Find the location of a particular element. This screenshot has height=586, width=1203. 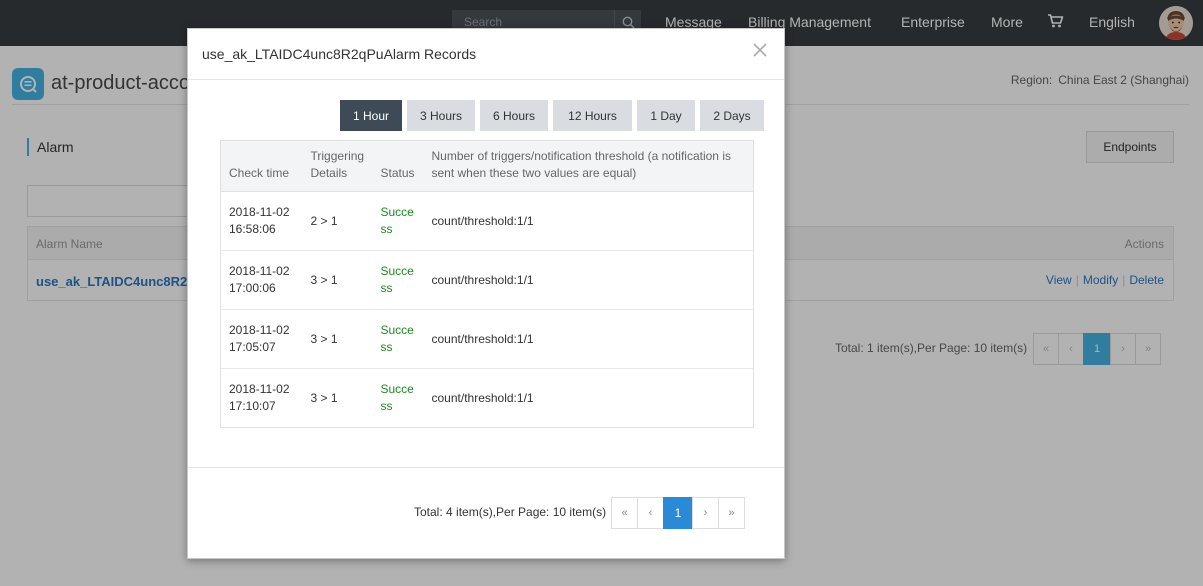

last-page-button: » is located at coordinates (731, 513).